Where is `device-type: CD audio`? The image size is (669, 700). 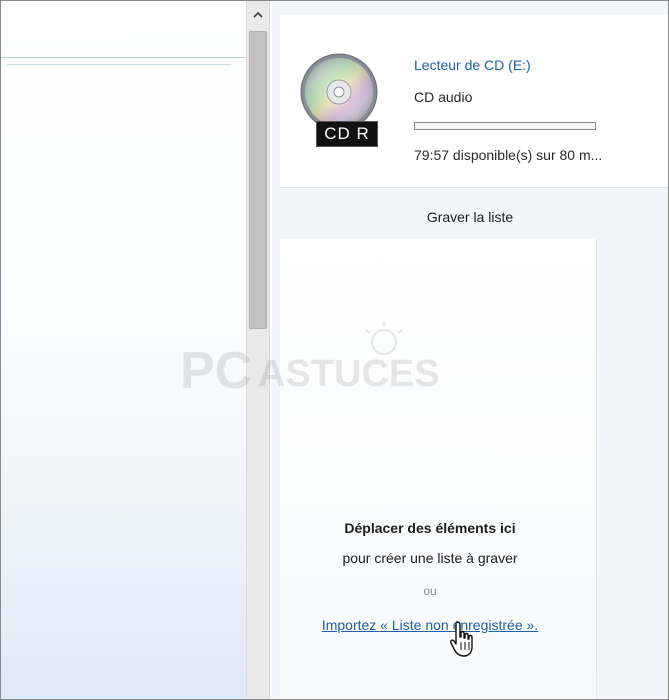
device-type: CD audio is located at coordinates (443, 97).